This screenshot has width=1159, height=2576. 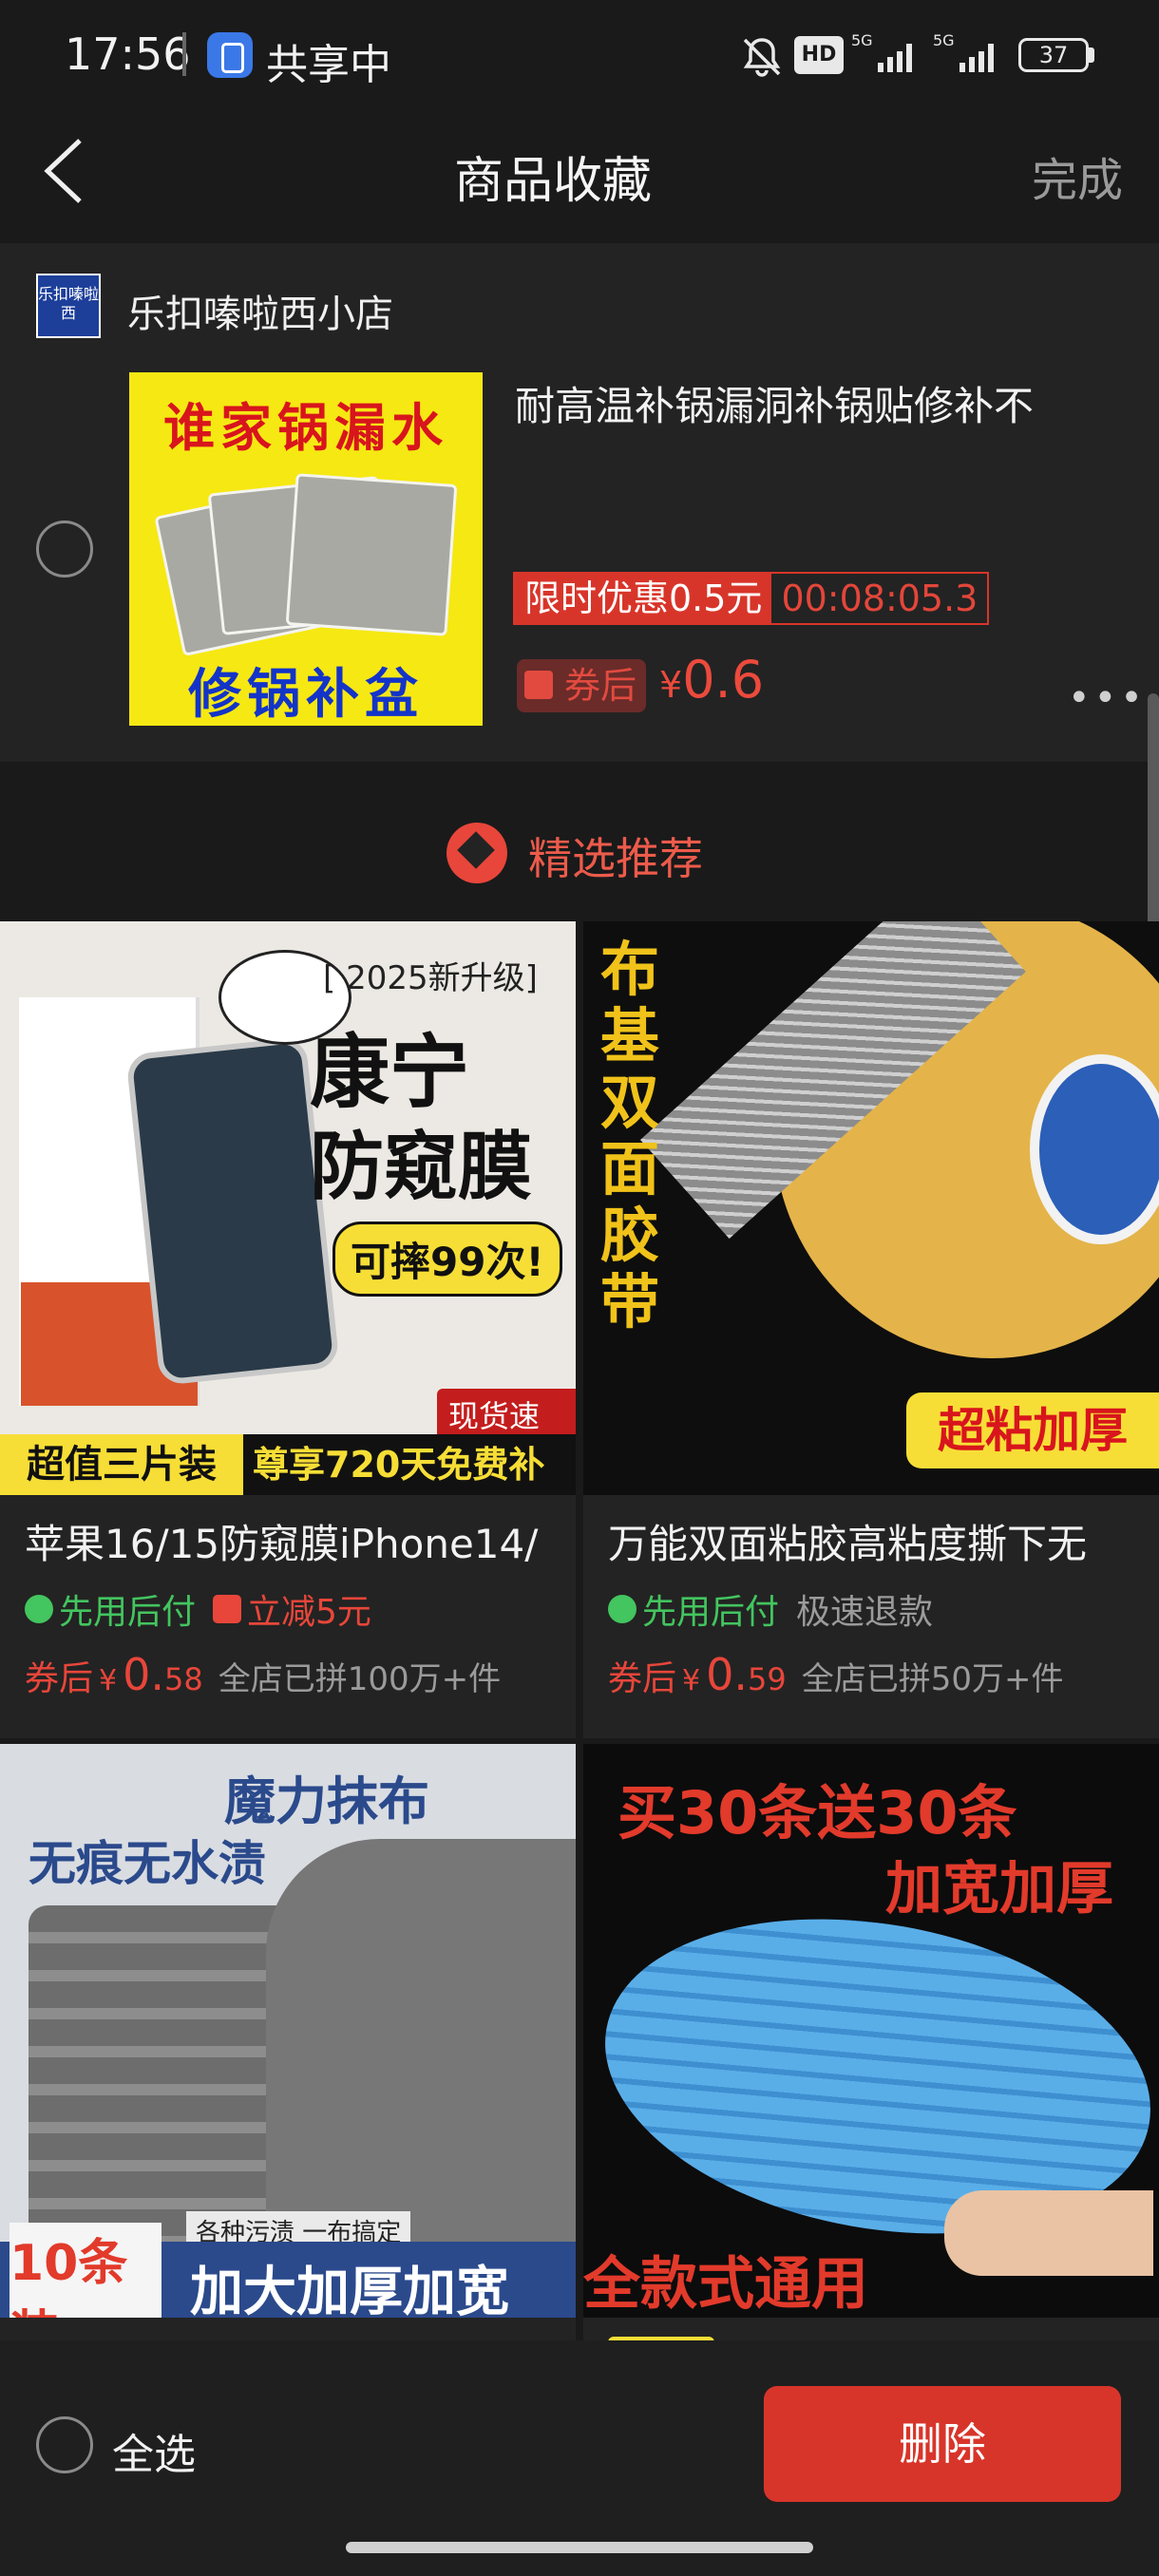 What do you see at coordinates (819, 55) in the screenshot?
I see `hd-icon: HD` at bounding box center [819, 55].